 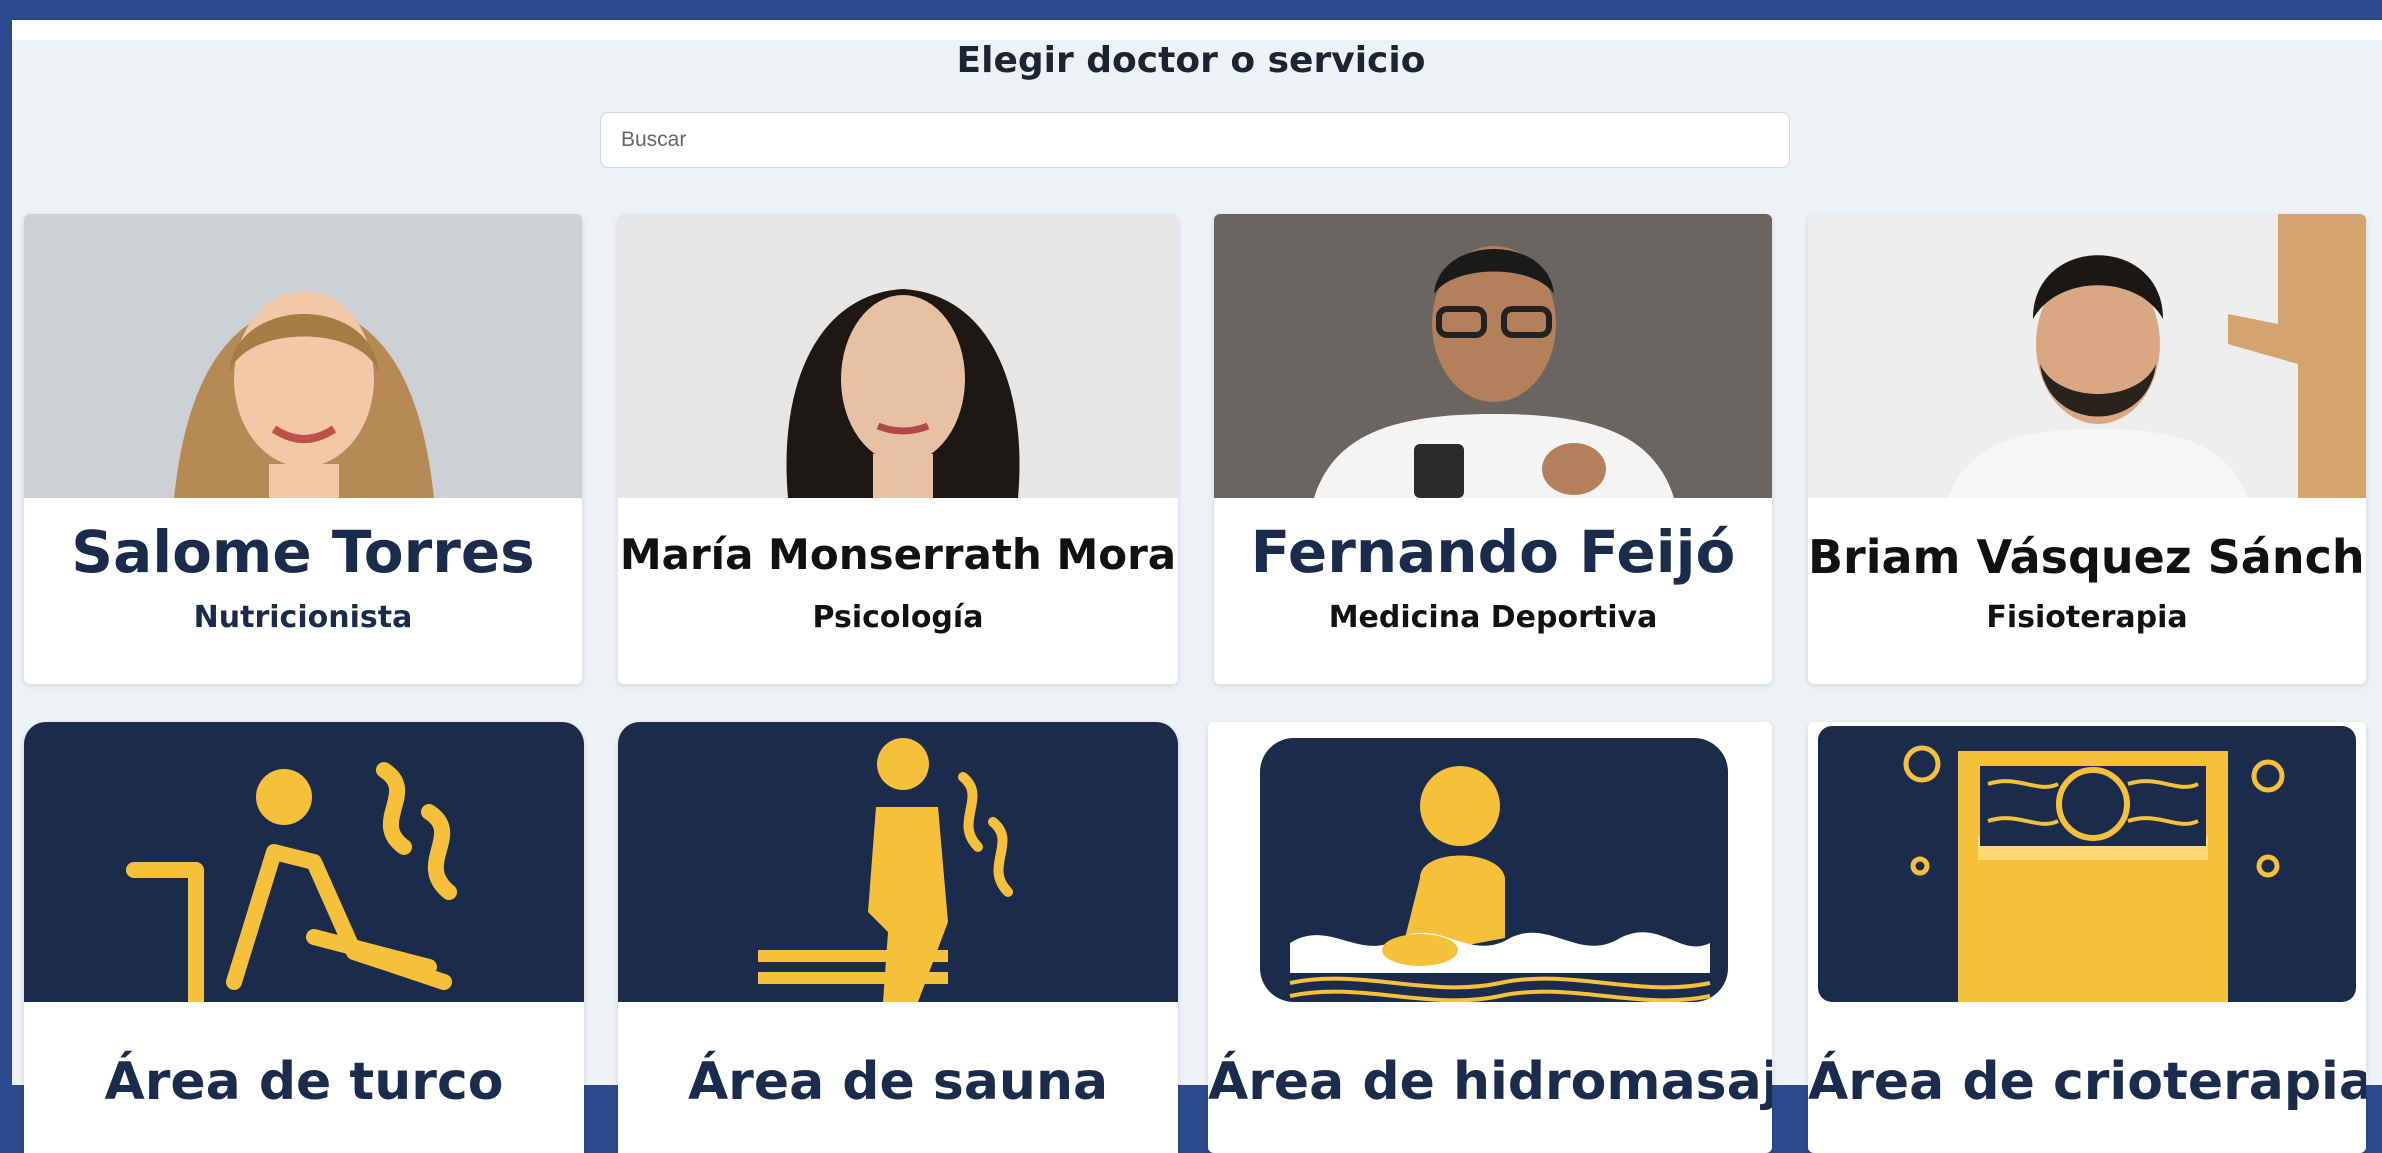 I want to click on doctor-specialty: Nutricionista, so click(x=303, y=617).